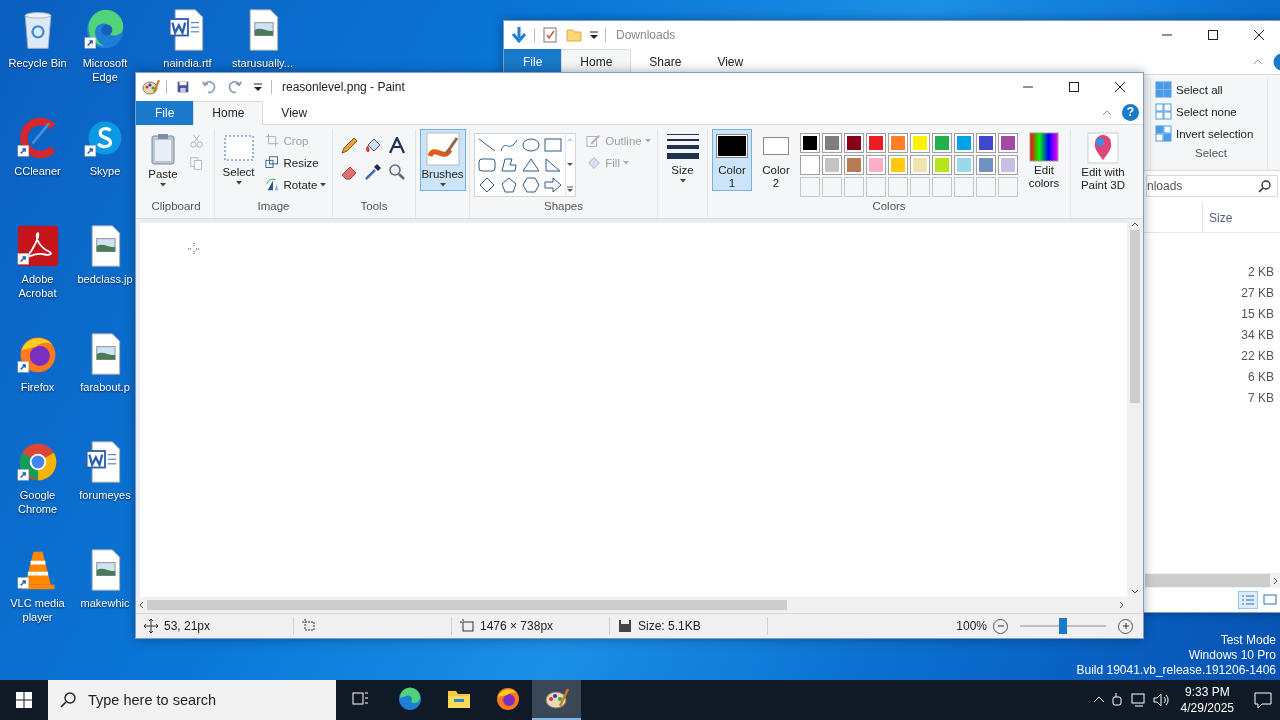 This screenshot has width=1280, height=720. I want to click on zoom-percentage: 100%, so click(971, 626).